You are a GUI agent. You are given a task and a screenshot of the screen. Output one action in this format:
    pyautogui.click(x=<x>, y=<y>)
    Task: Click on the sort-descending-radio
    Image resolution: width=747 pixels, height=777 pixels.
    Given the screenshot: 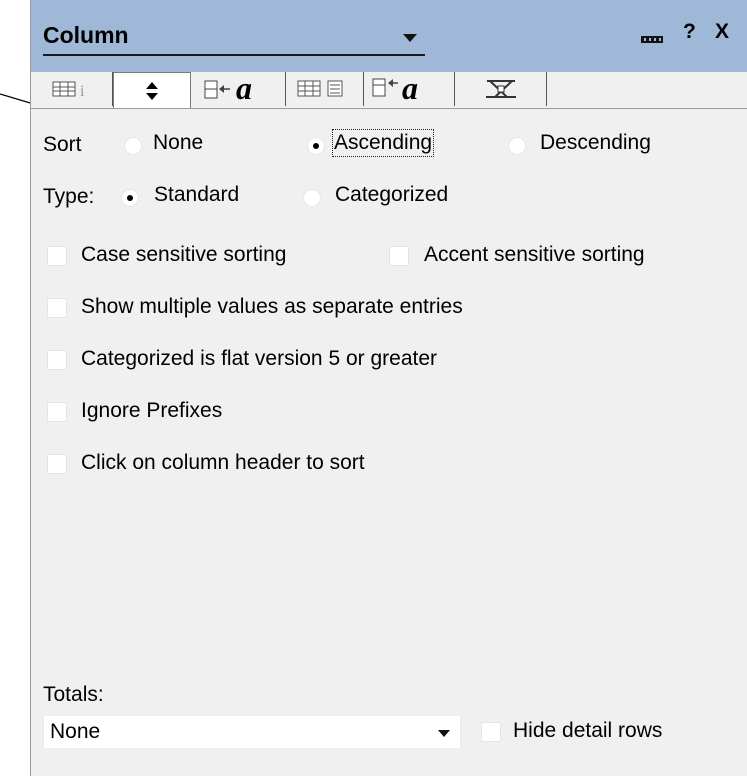 What is the action you would take?
    pyautogui.click(x=517, y=146)
    